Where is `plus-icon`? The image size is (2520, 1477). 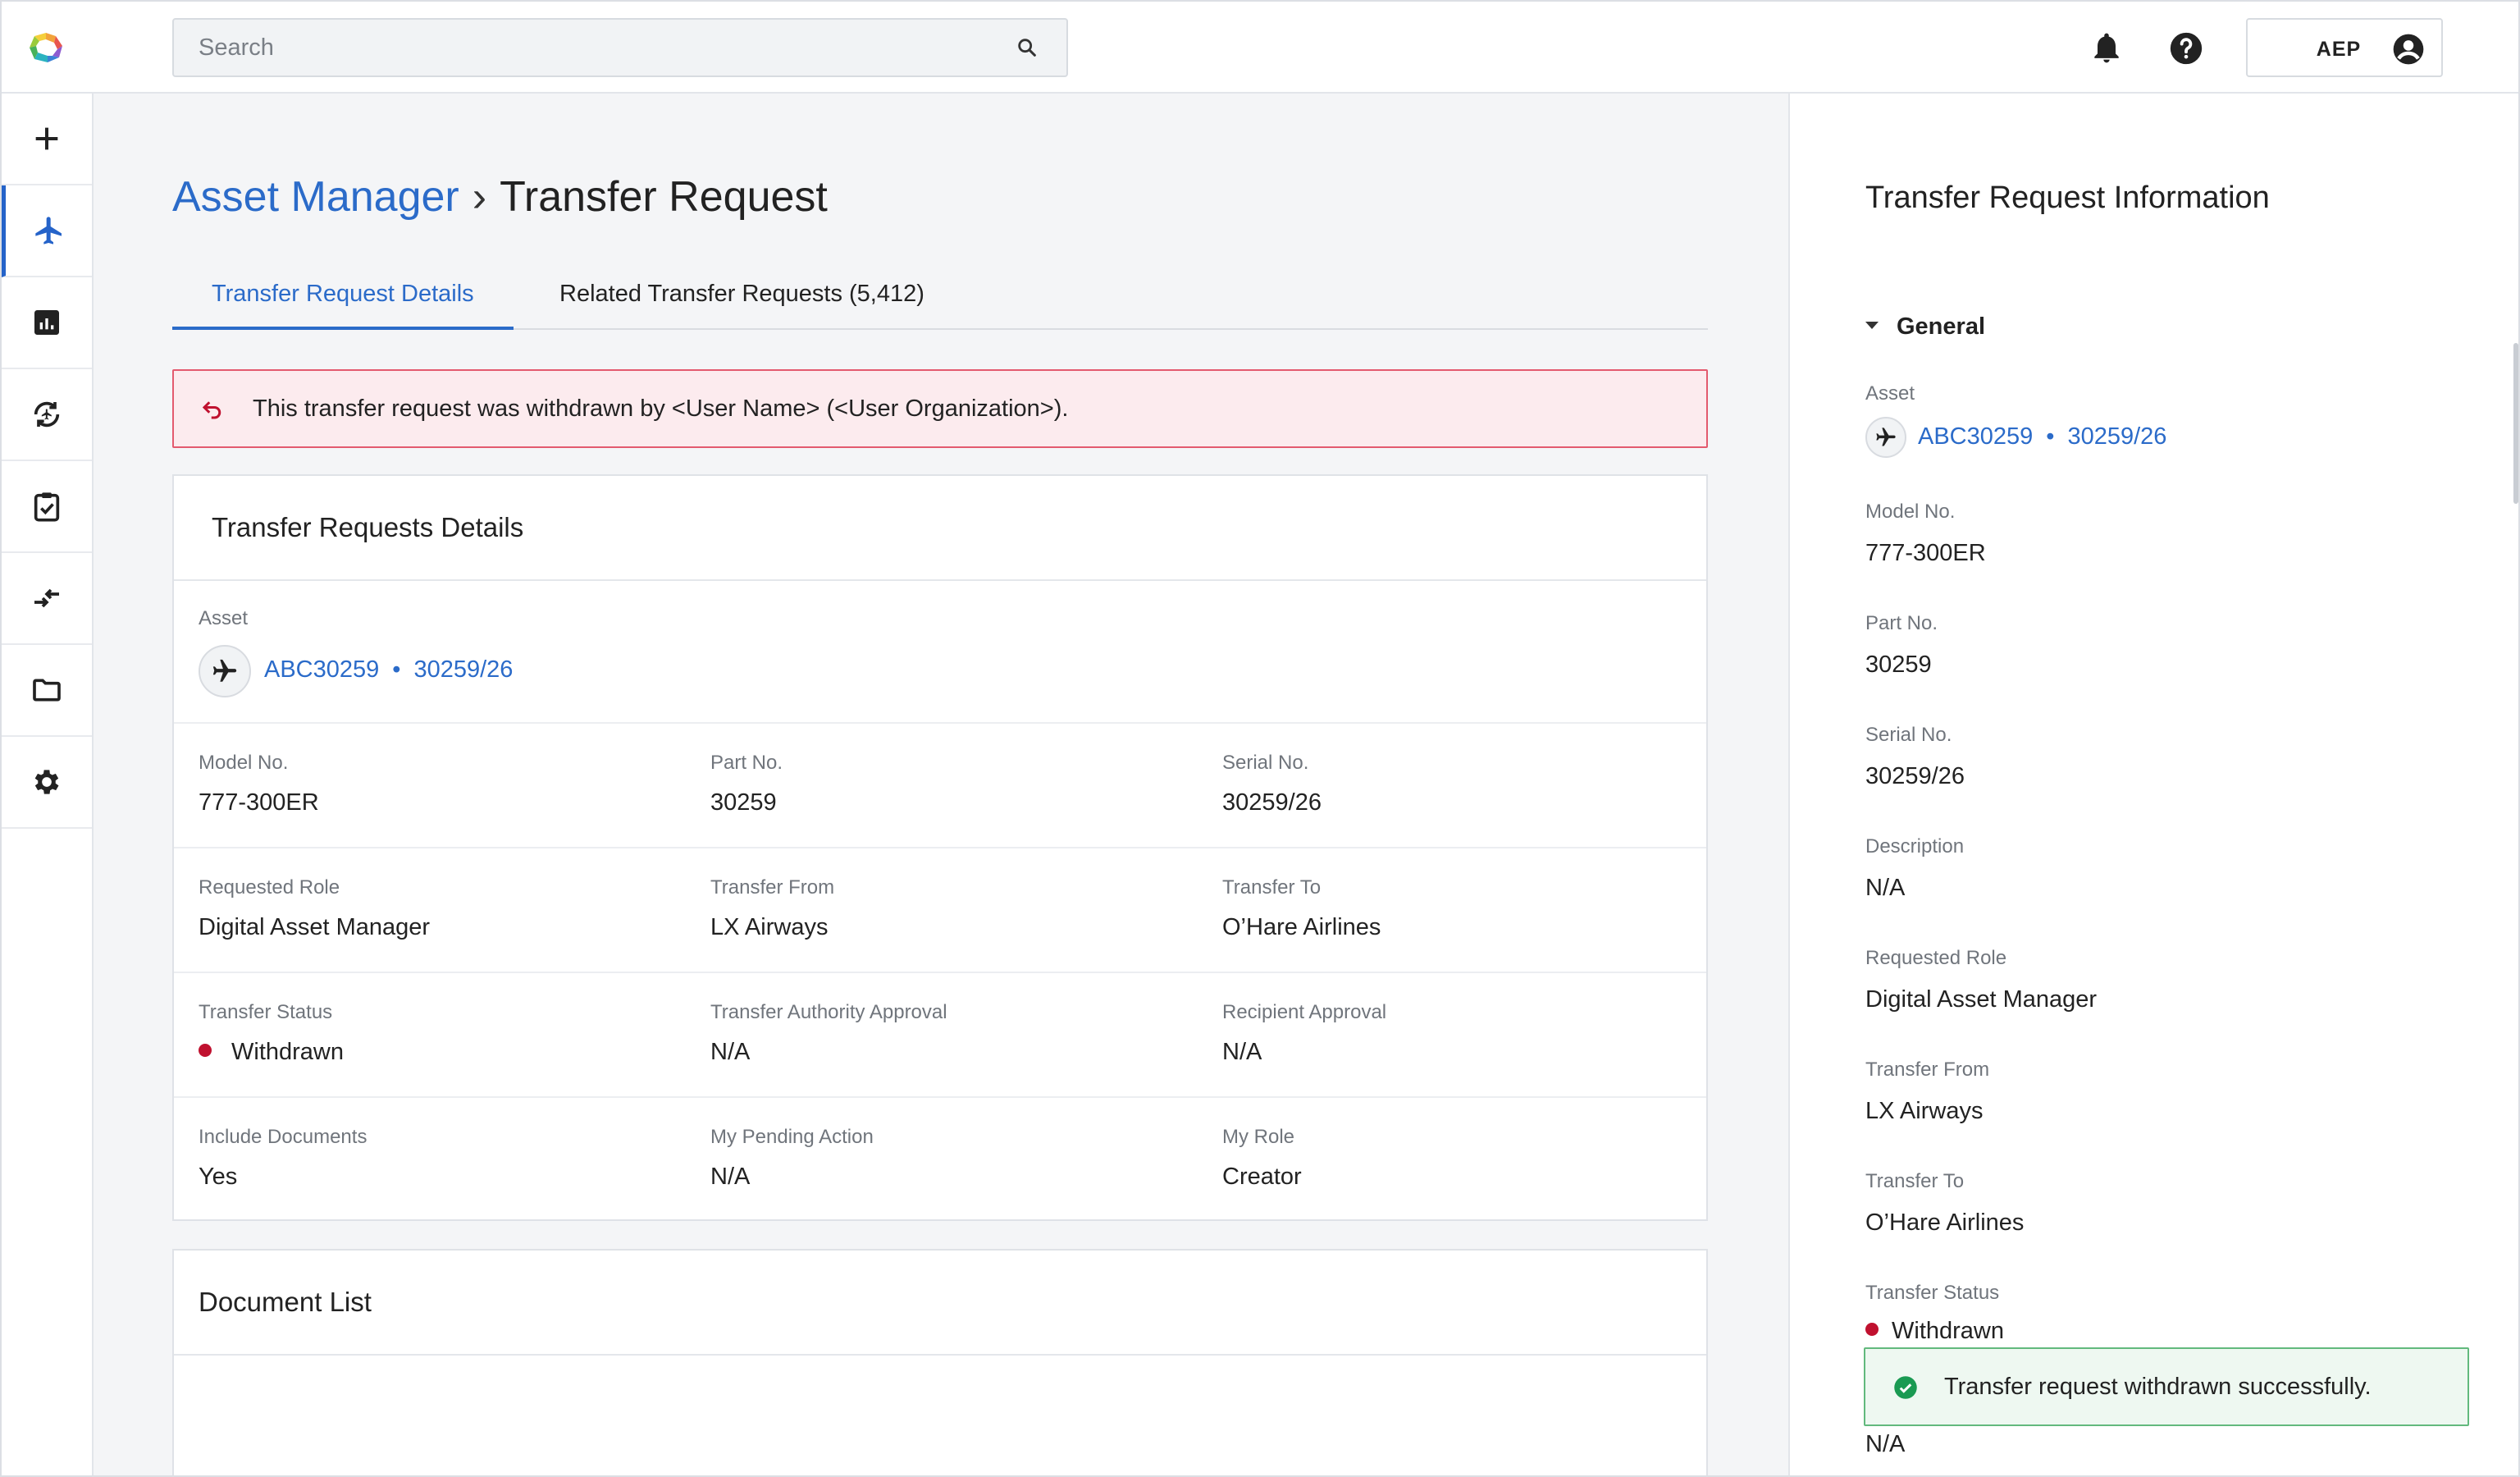
plus-icon is located at coordinates (47, 139).